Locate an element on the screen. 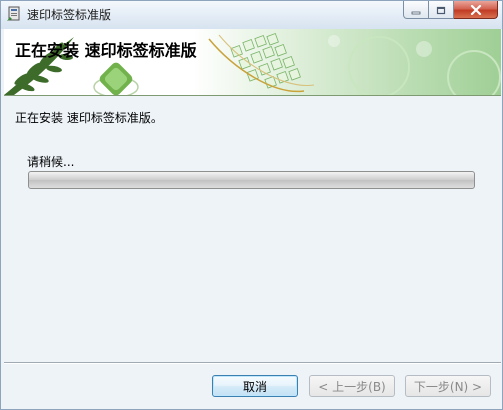  back-button: < 上一步(B) is located at coordinates (352, 386).